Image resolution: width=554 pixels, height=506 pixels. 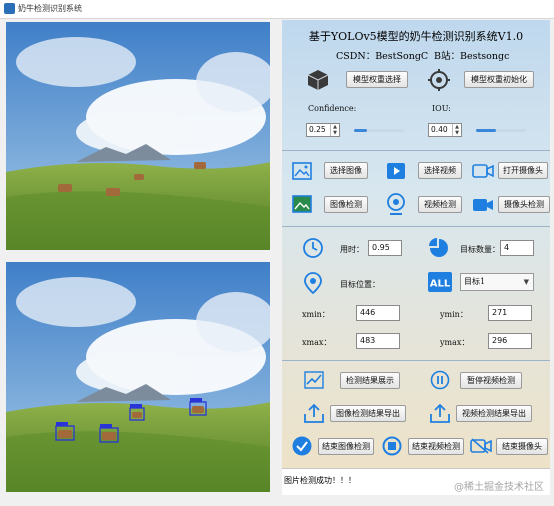 What do you see at coordinates (472, 56) in the screenshot?
I see `bilibili-label: B站：Bestsongc` at bounding box center [472, 56].